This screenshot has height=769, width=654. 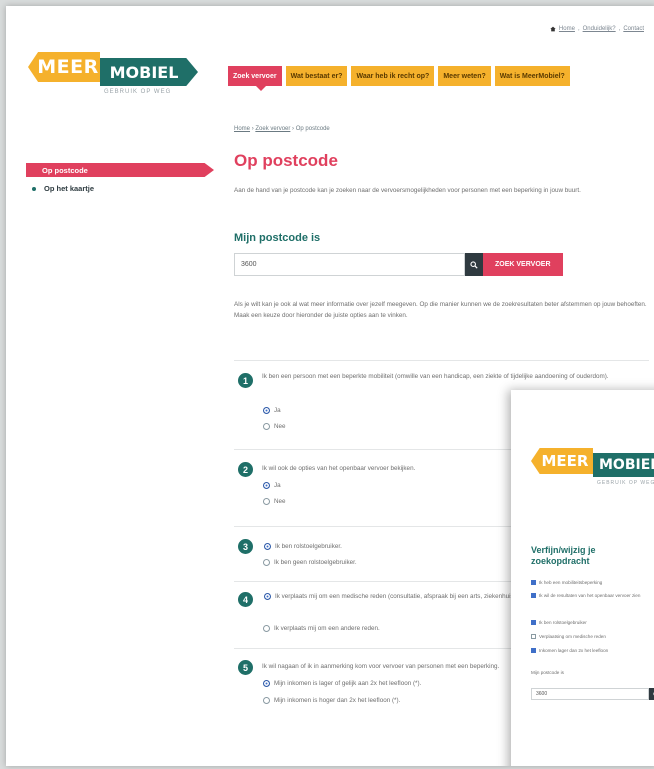 What do you see at coordinates (553, 29) in the screenshot?
I see `home-icon` at bounding box center [553, 29].